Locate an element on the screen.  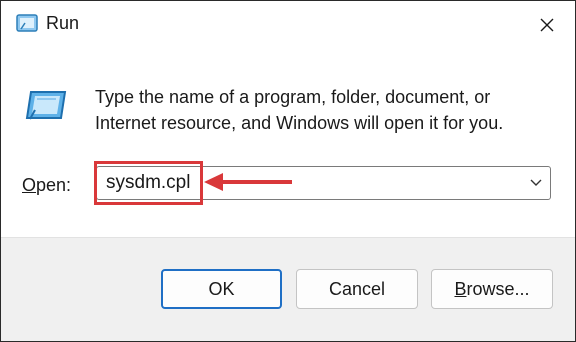
close-icon is located at coordinates (547, 25).